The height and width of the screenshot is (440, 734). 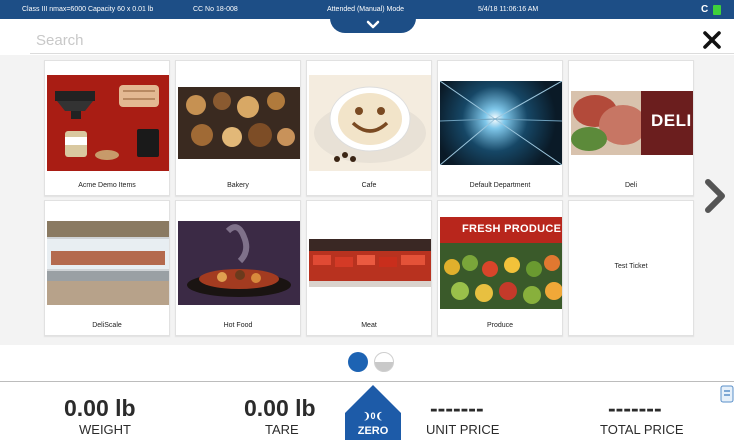 I want to click on tile-label: Test Ticket, so click(x=631, y=266).